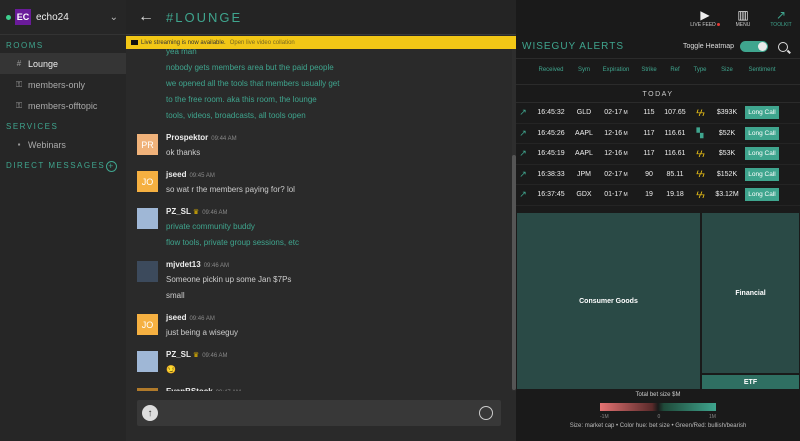  I want to click on message-header: Prospektor 09:44 AM, so click(339, 138).